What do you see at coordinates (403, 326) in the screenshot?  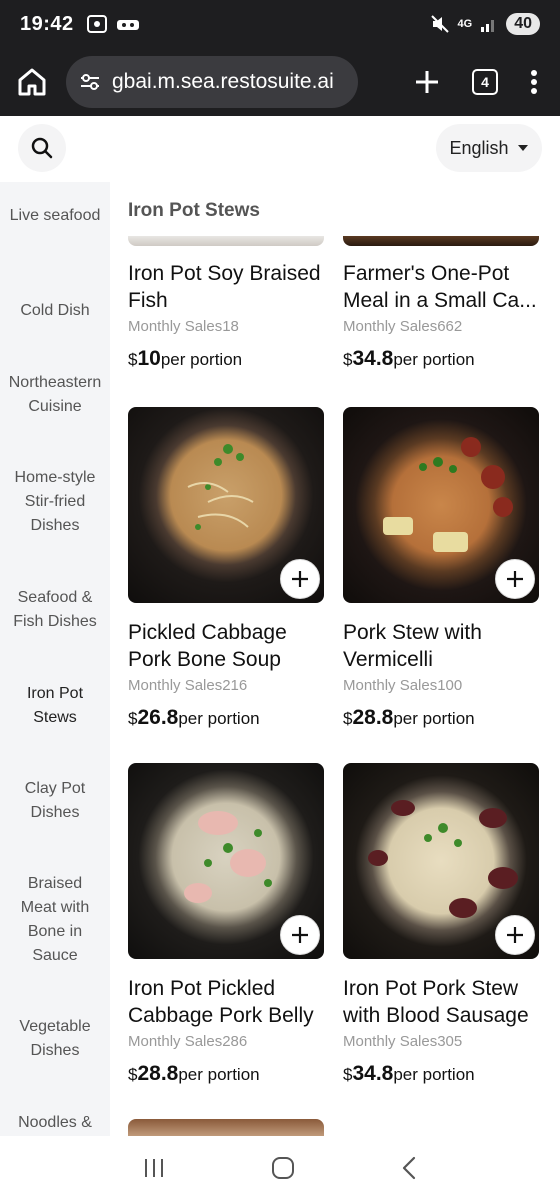 I see `dish-sales: Monthly Sales662` at bounding box center [403, 326].